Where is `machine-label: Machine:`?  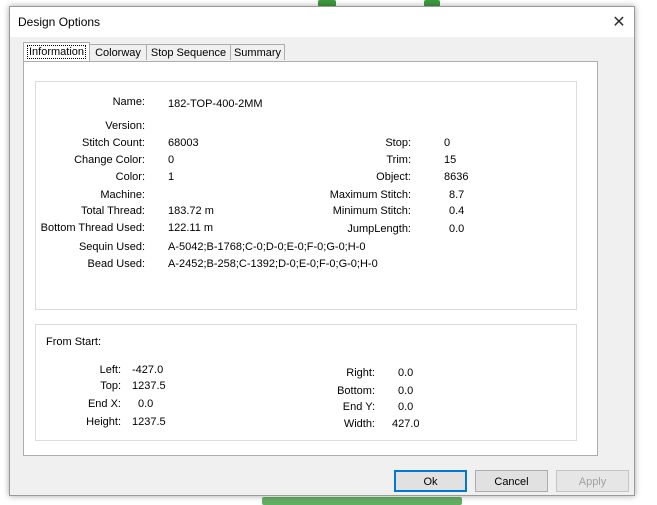
machine-label: Machine: is located at coordinates (122, 195).